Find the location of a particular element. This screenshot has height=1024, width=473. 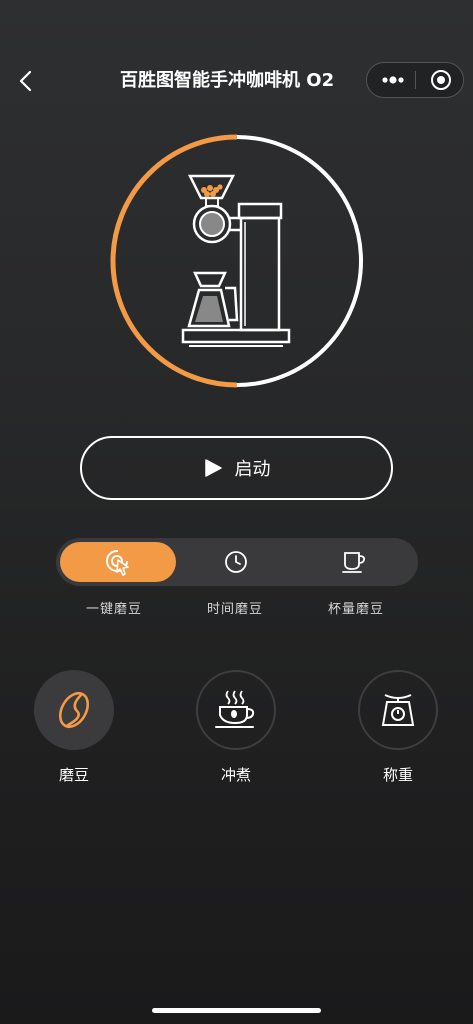

grind-mode-selector is located at coordinates (237, 562).